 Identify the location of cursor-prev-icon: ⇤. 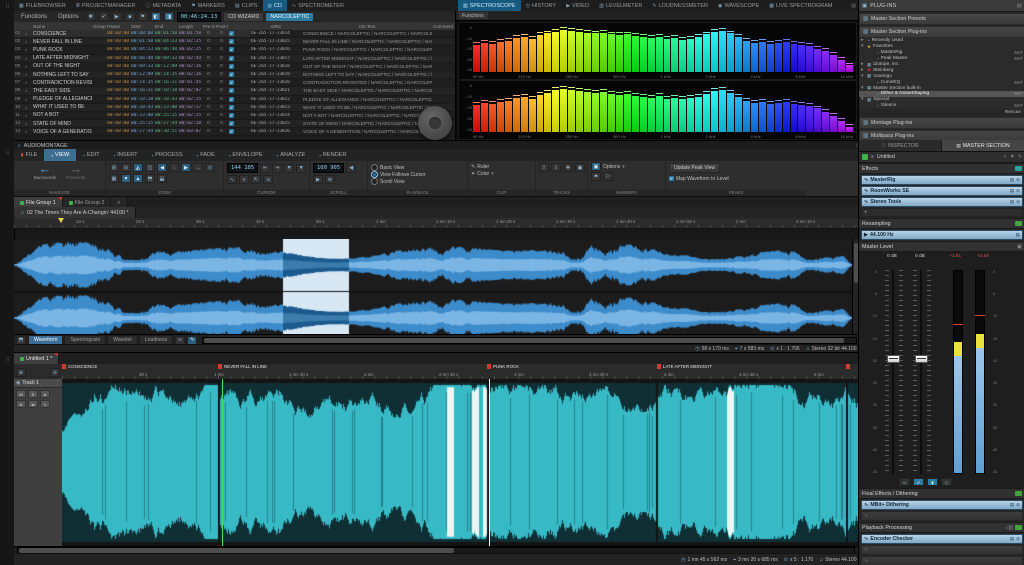
(265, 168).